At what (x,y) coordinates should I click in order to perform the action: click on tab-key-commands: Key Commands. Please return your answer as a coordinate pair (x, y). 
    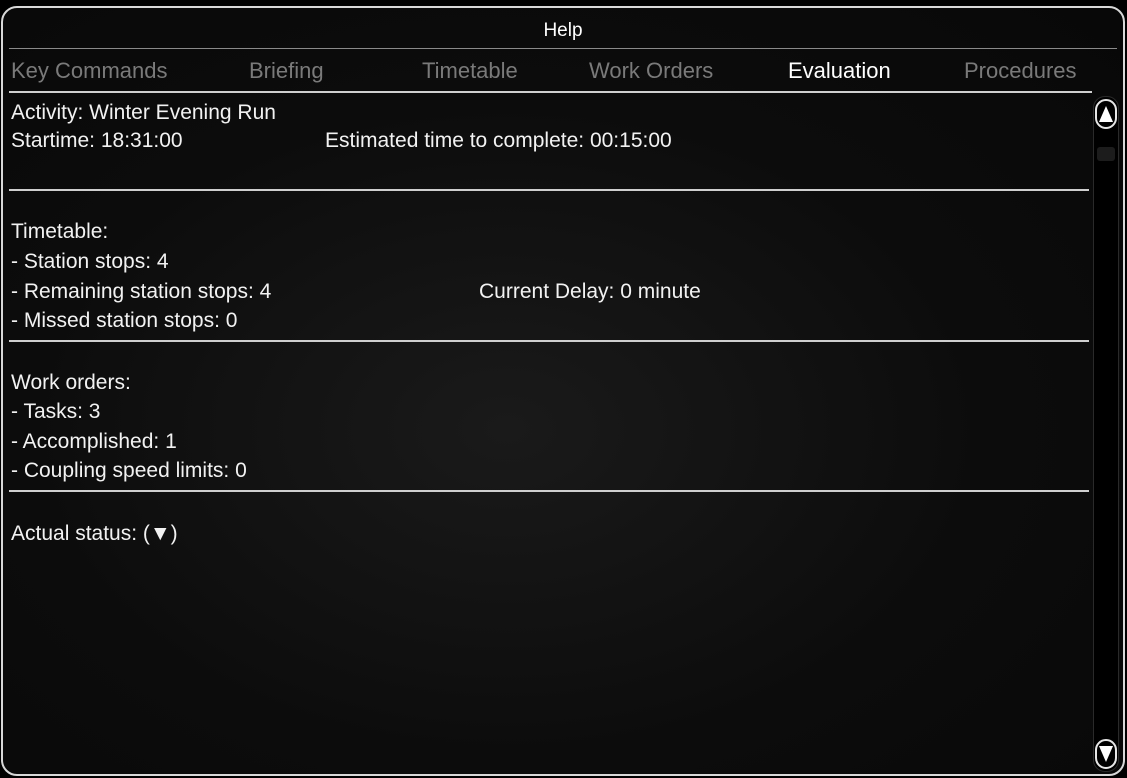
    Looking at the image, I should click on (89, 71).